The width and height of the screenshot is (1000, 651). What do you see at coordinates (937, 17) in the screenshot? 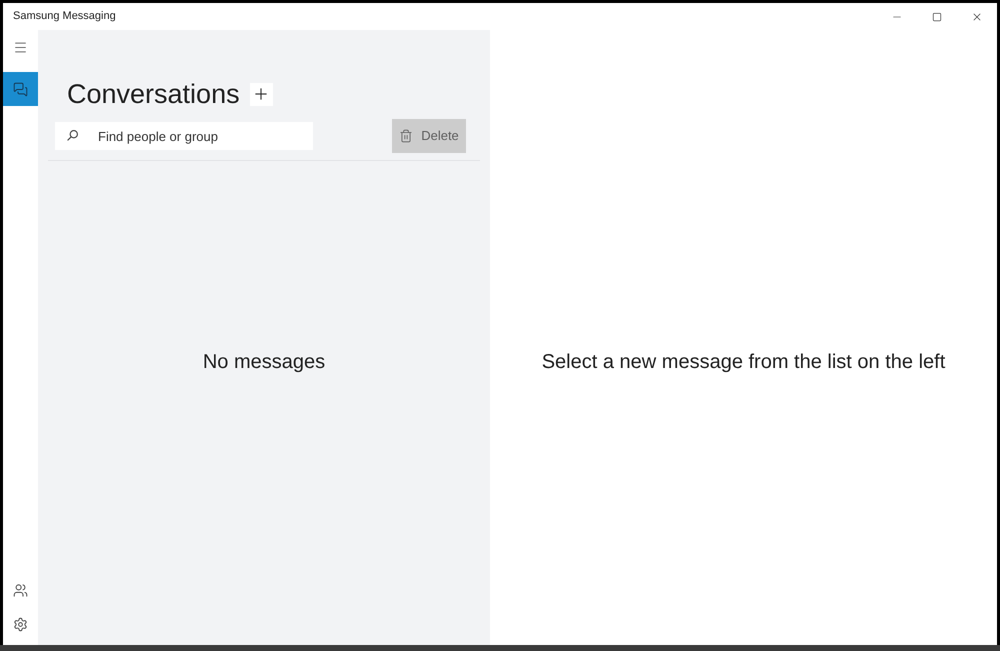
I see `maximize-icon` at bounding box center [937, 17].